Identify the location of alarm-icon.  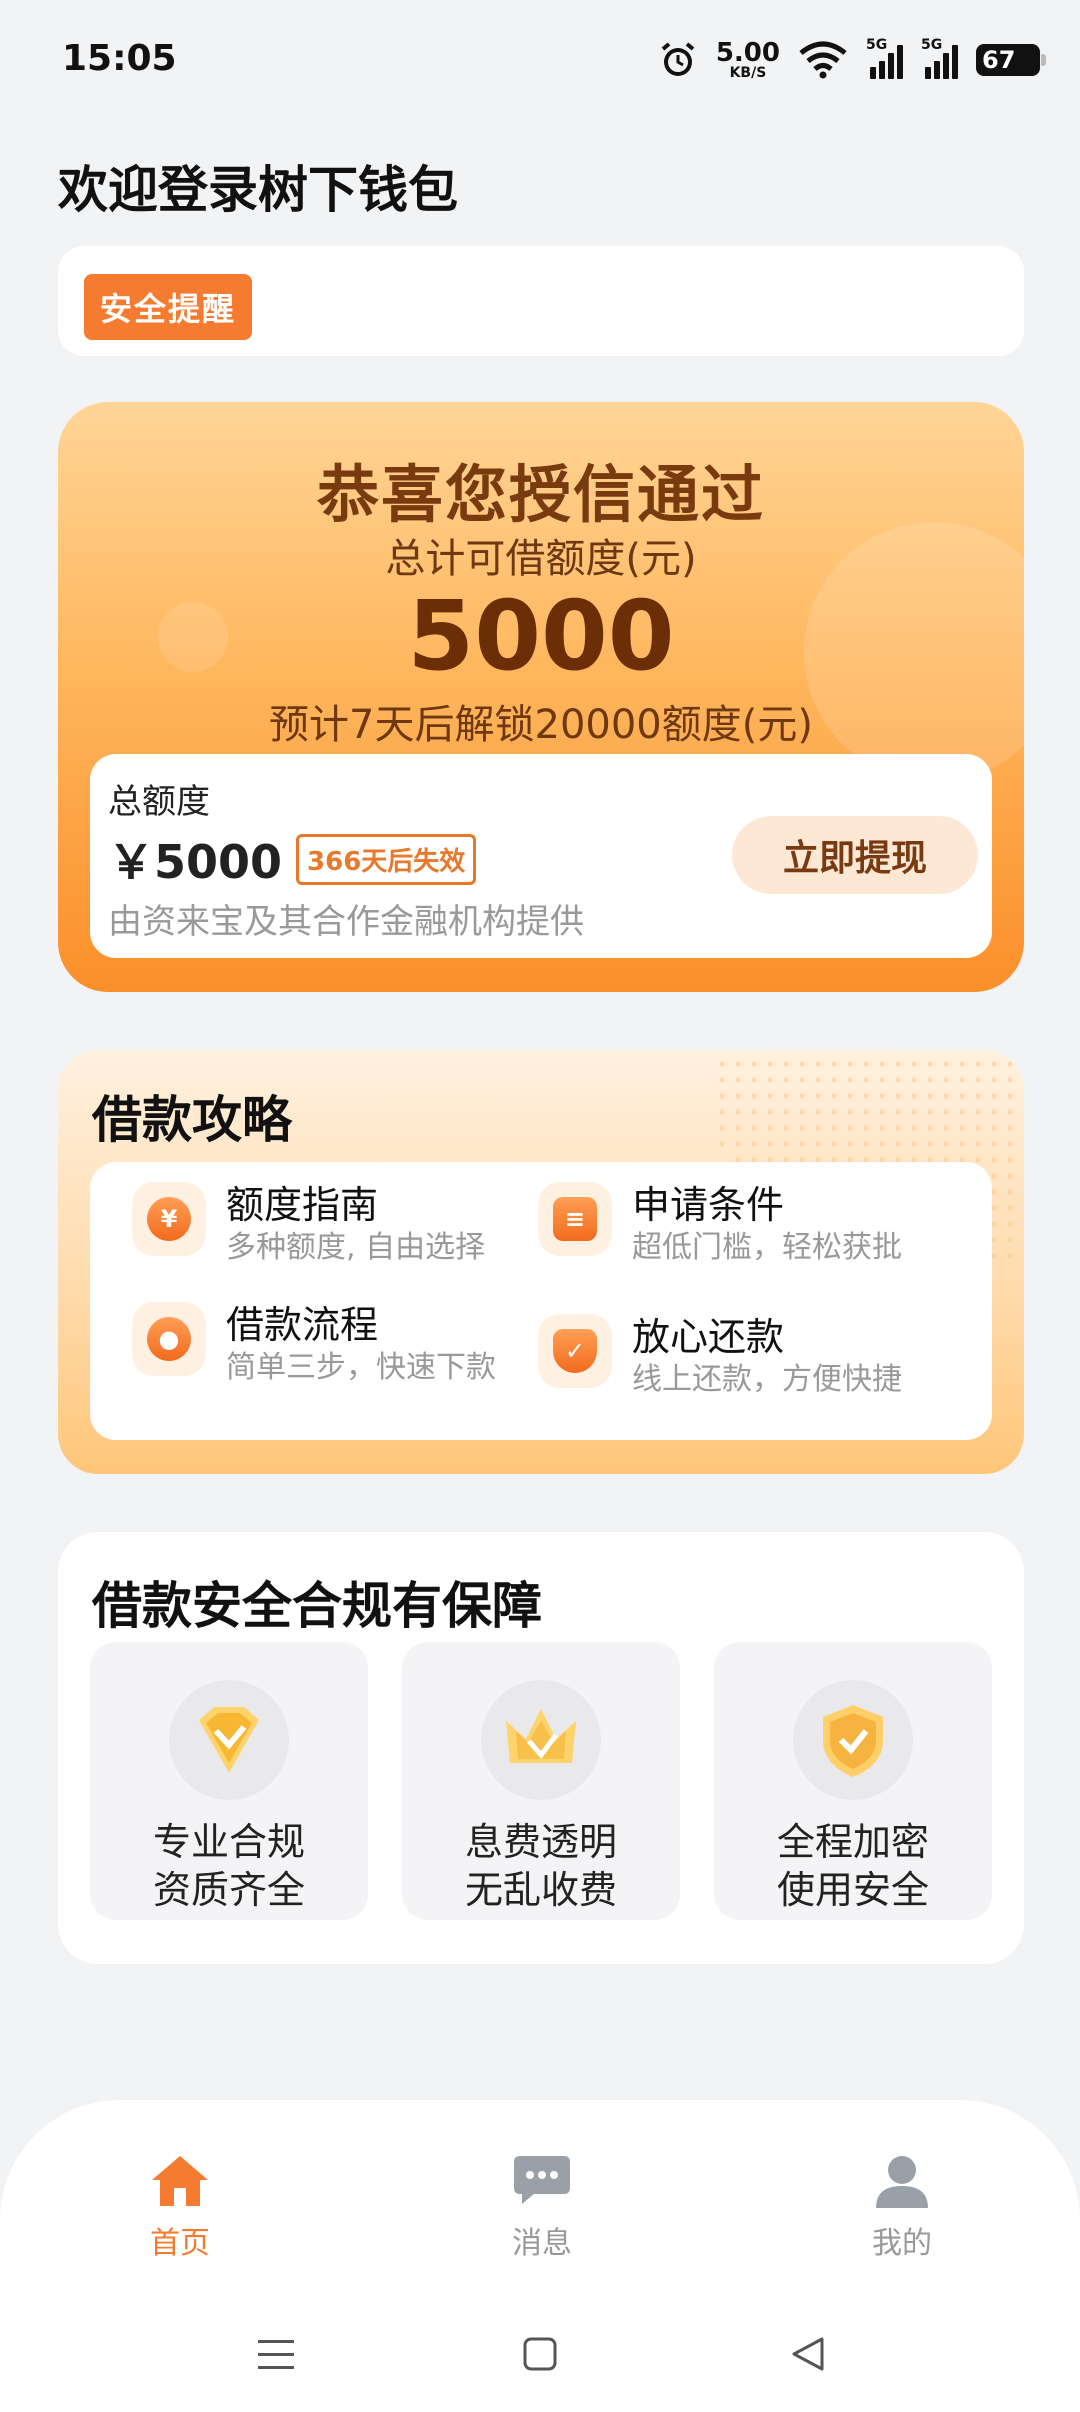
(678, 60).